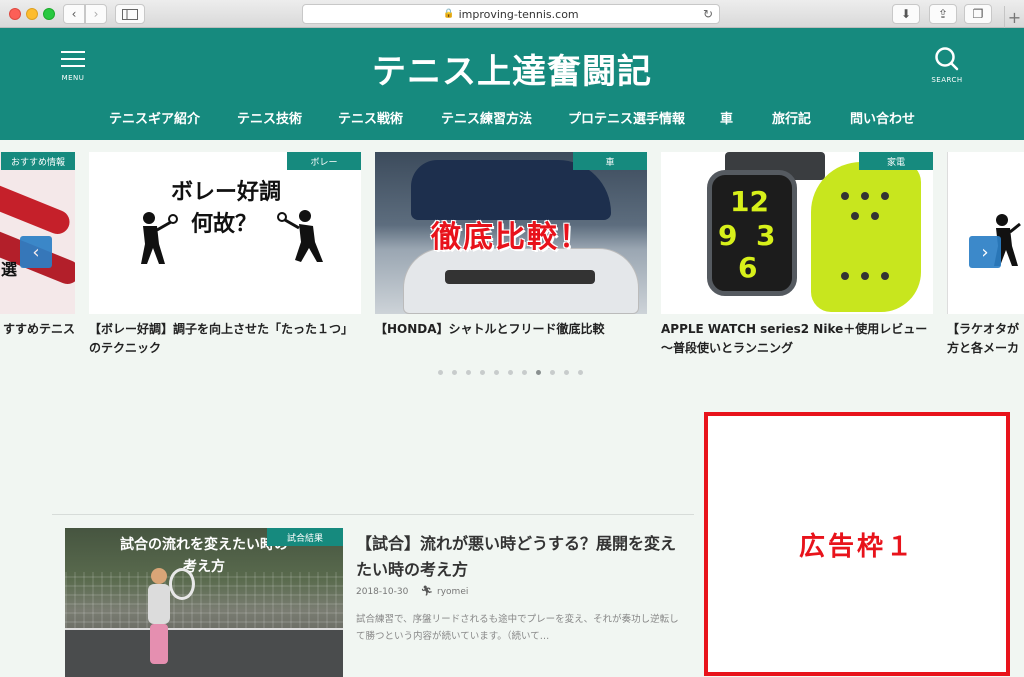 This screenshot has width=1024, height=677. I want to click on card-title: 【ボレー好調】調子を向上させた「たった１つ」のテクニック, so click(225, 339).